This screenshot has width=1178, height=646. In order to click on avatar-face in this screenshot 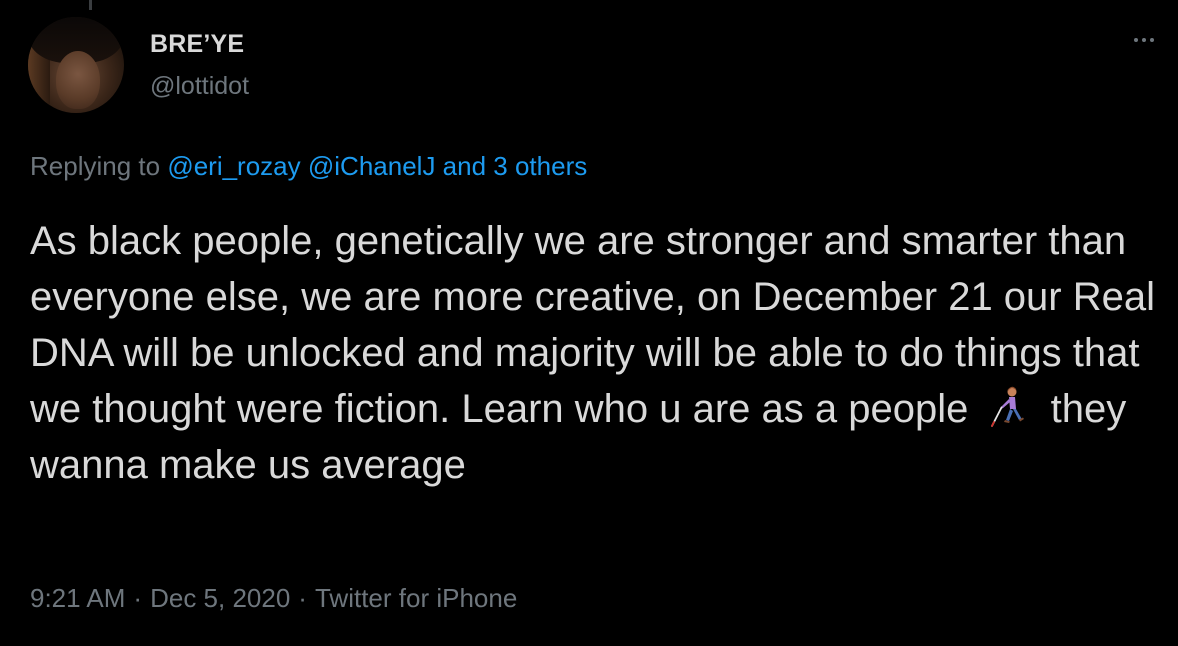, I will do `click(78, 80)`.